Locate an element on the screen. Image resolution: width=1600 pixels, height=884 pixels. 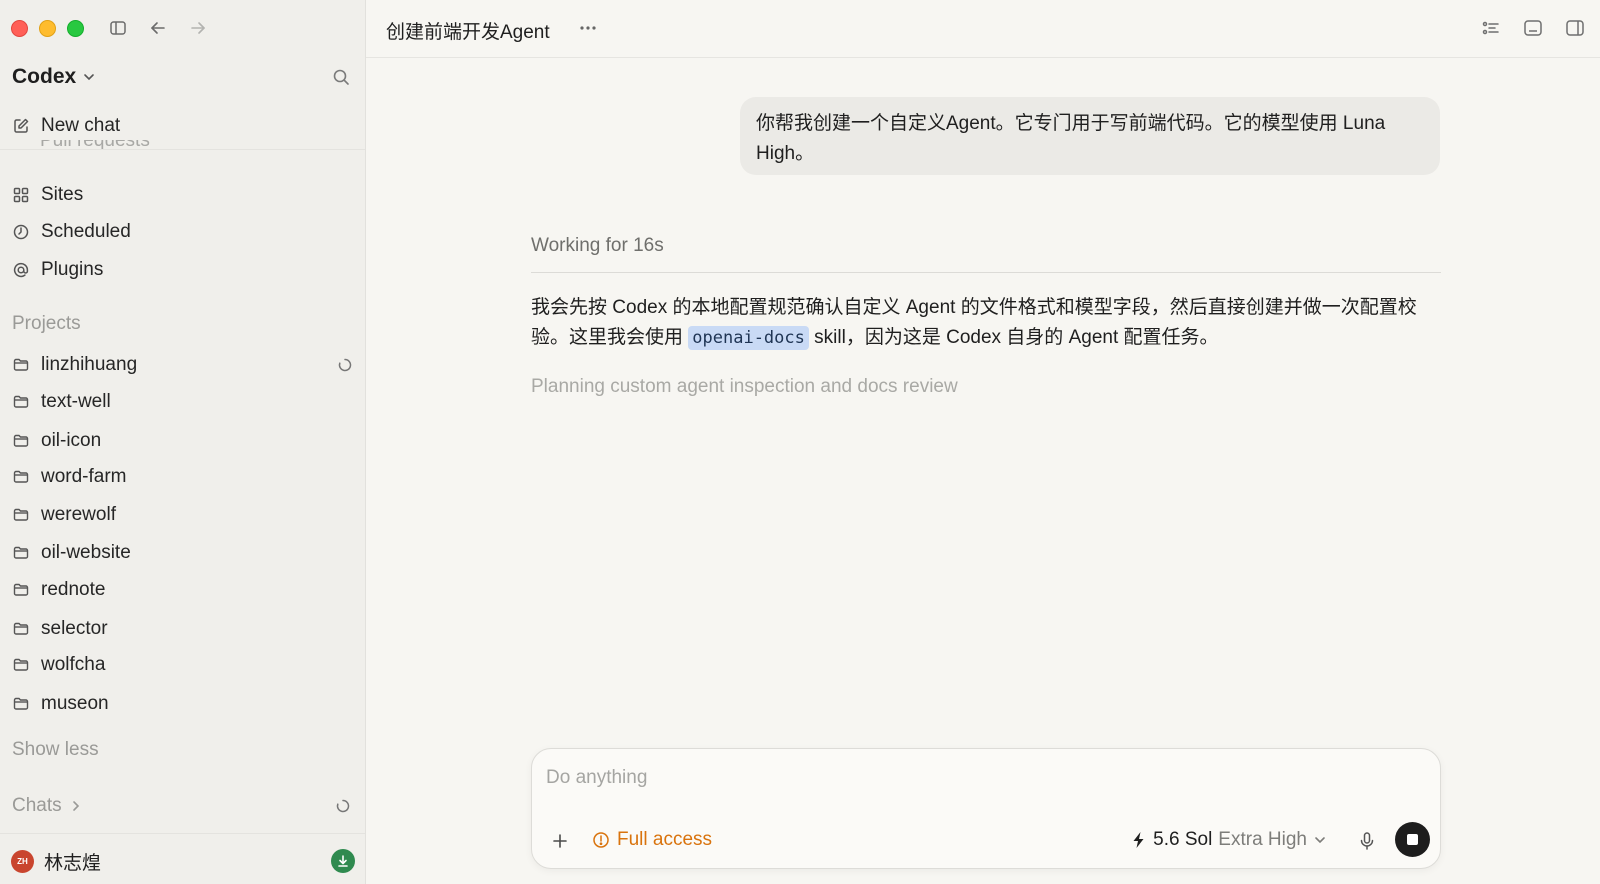
project-item-museon: museon is located at coordinates (182, 704).